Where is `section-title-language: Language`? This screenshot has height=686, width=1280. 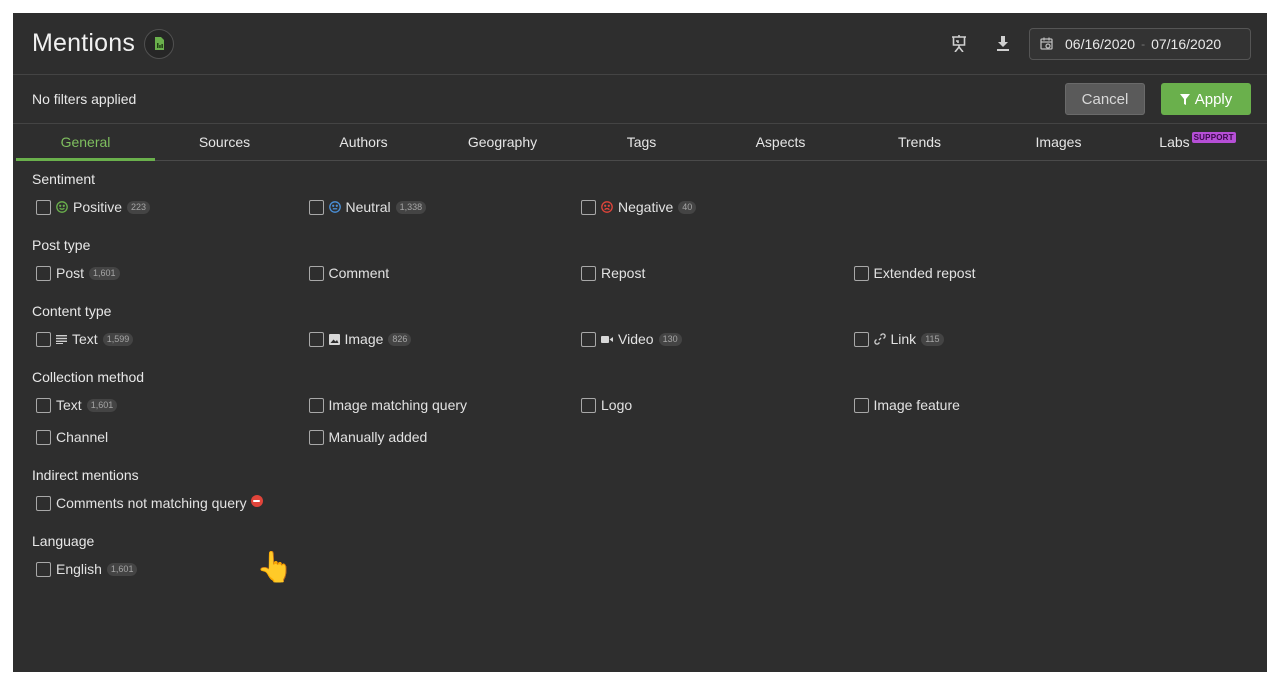 section-title-language: Language is located at coordinates (63, 541).